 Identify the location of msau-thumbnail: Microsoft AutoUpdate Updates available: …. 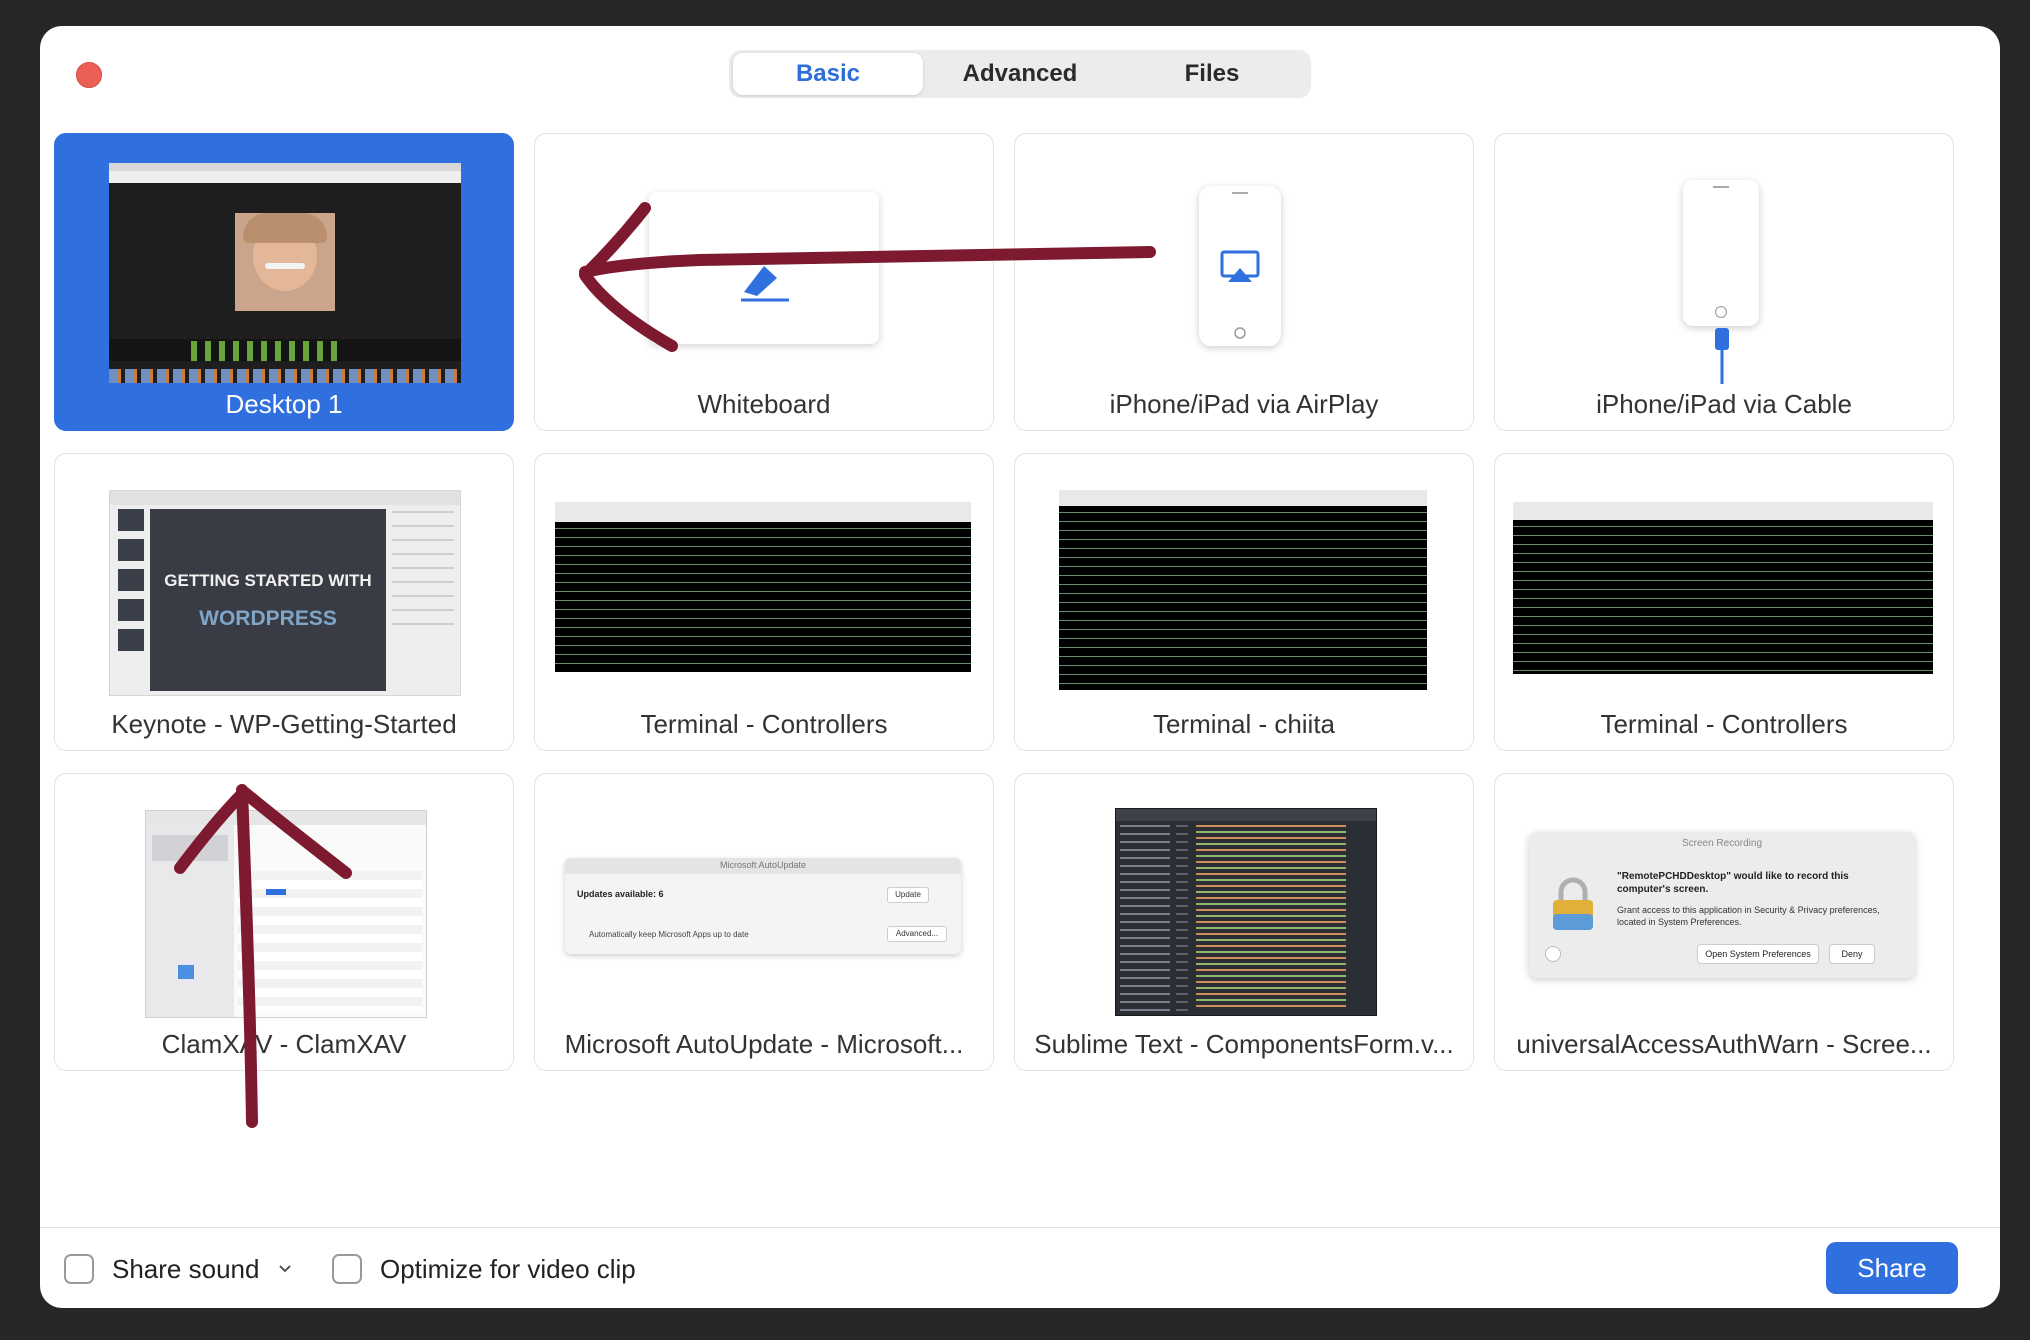
(763, 906).